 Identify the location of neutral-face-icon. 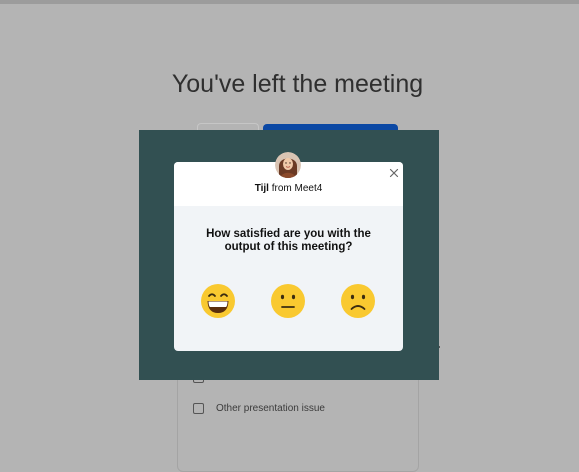
(288, 301).